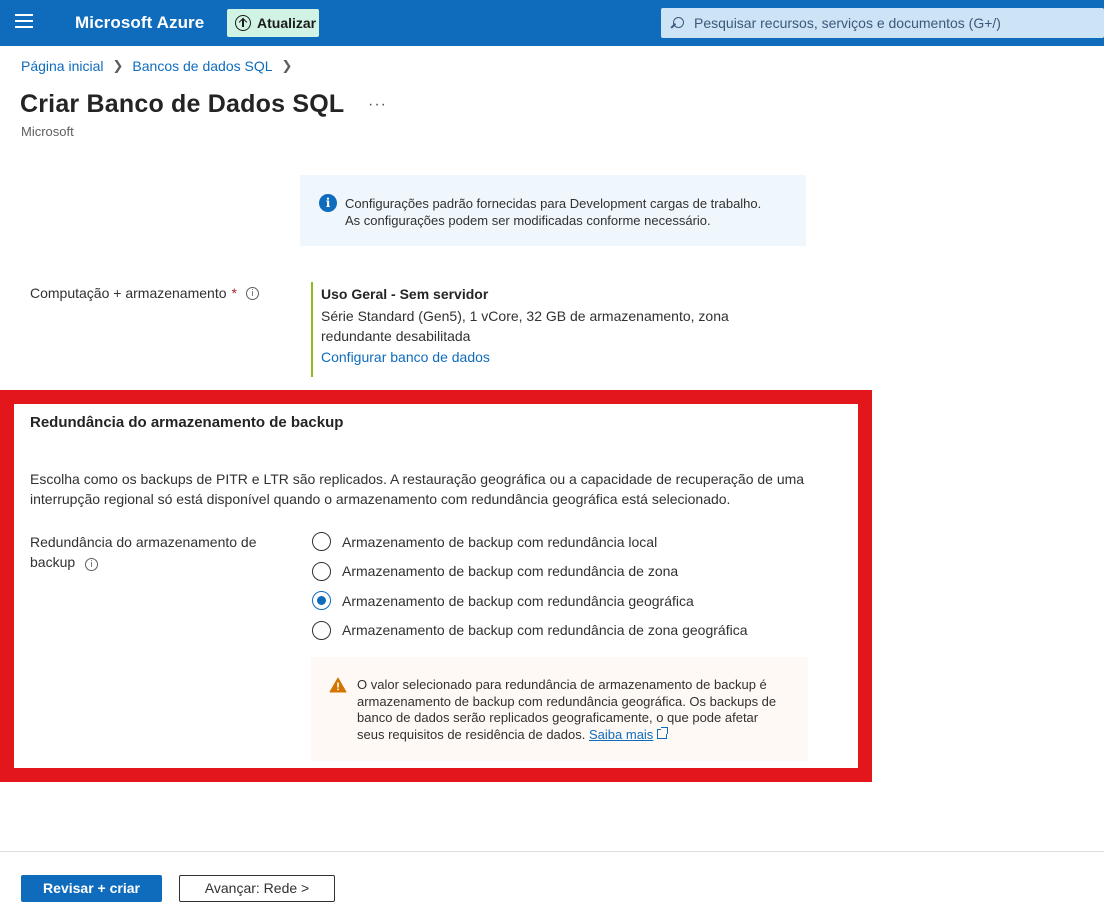 This screenshot has height=917, width=1104. What do you see at coordinates (91, 888) in the screenshot?
I see `review-create-button: Revisar + criar` at bounding box center [91, 888].